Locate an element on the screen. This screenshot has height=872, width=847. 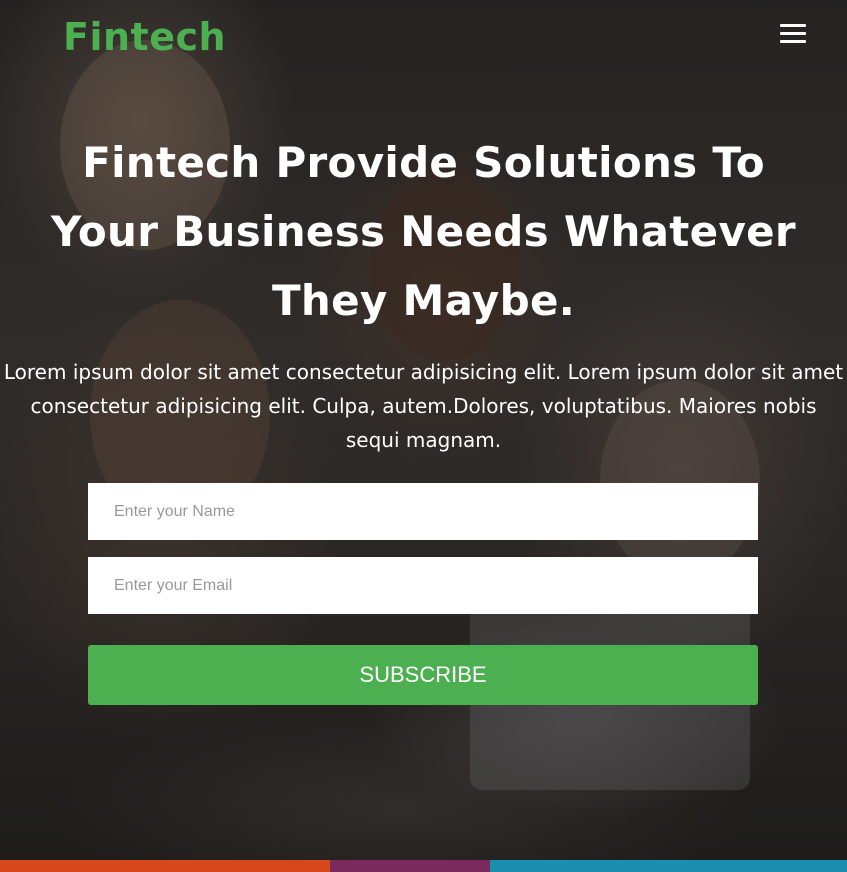
email-input is located at coordinates (423, 585).